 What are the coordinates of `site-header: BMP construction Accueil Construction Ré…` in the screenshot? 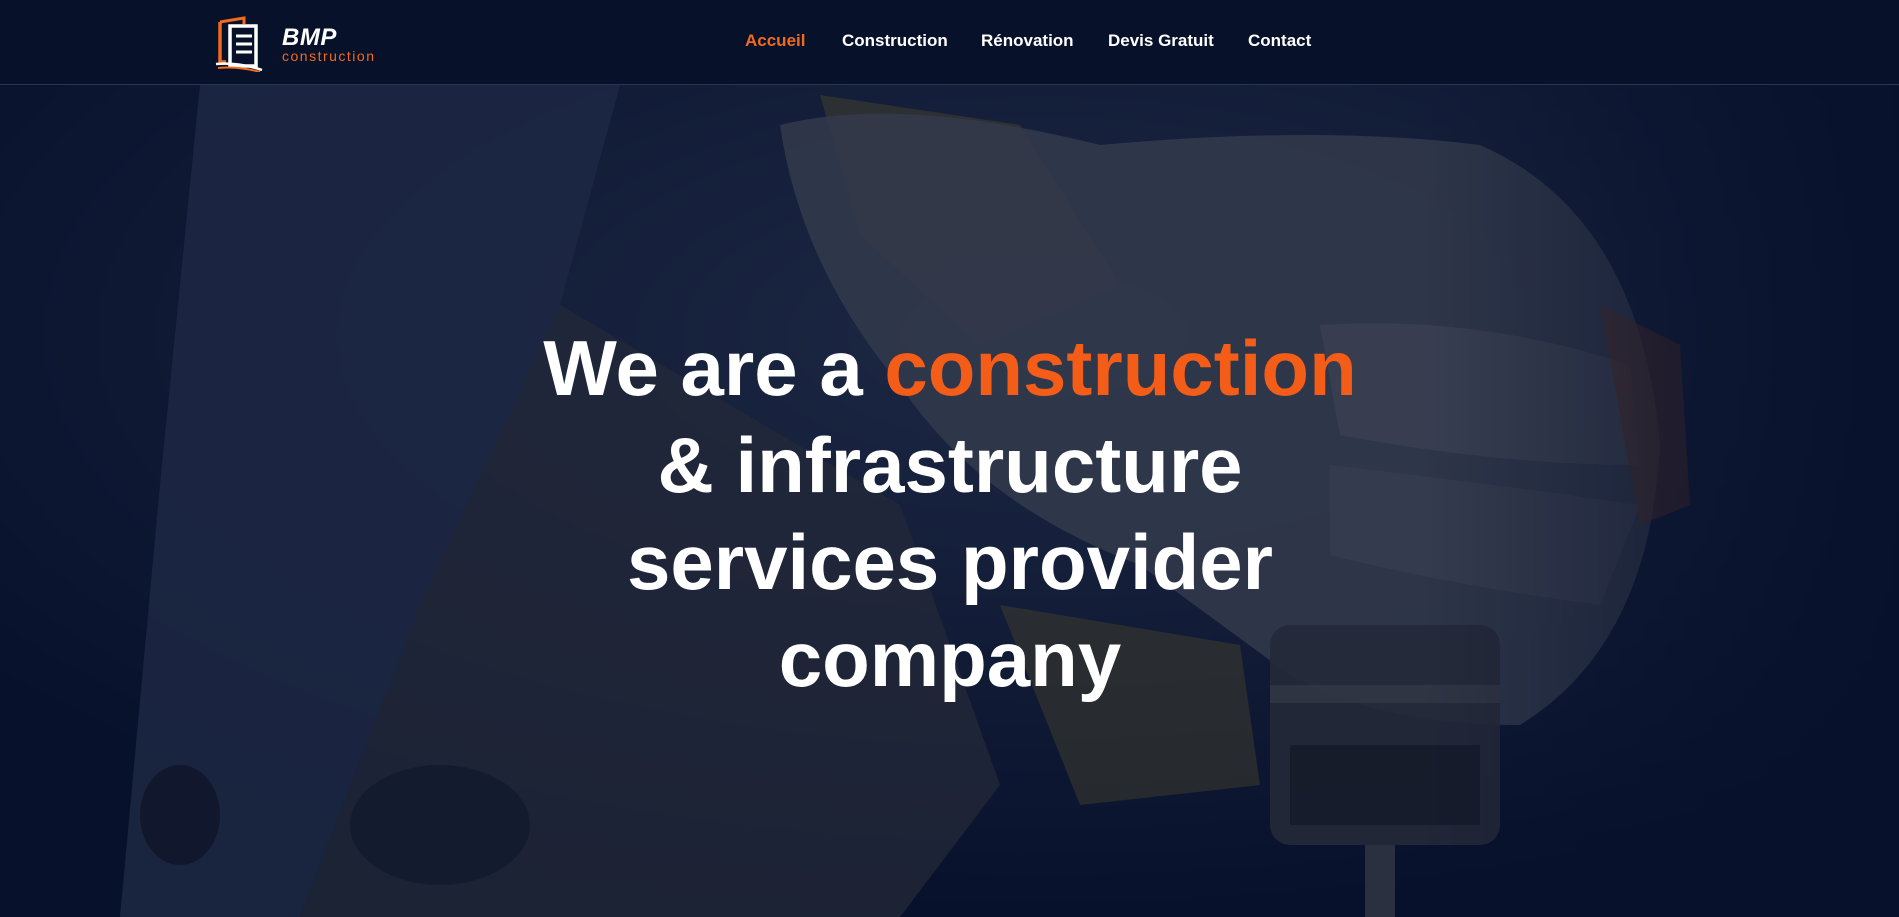 It's located at (949, 42).